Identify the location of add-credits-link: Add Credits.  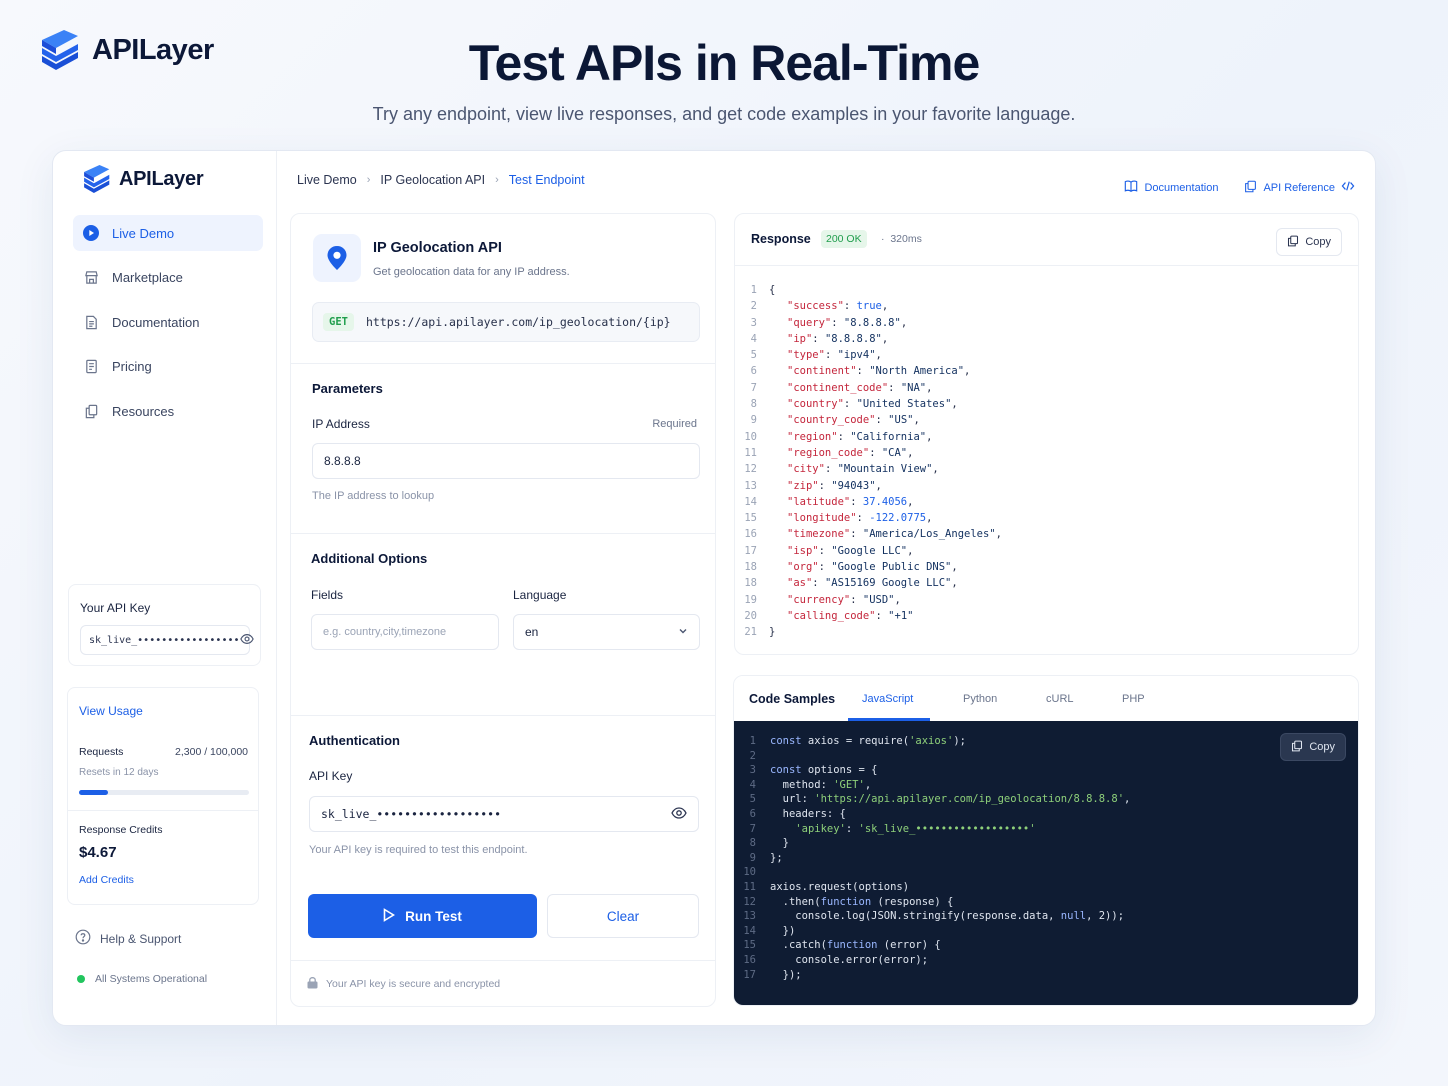
(106, 880).